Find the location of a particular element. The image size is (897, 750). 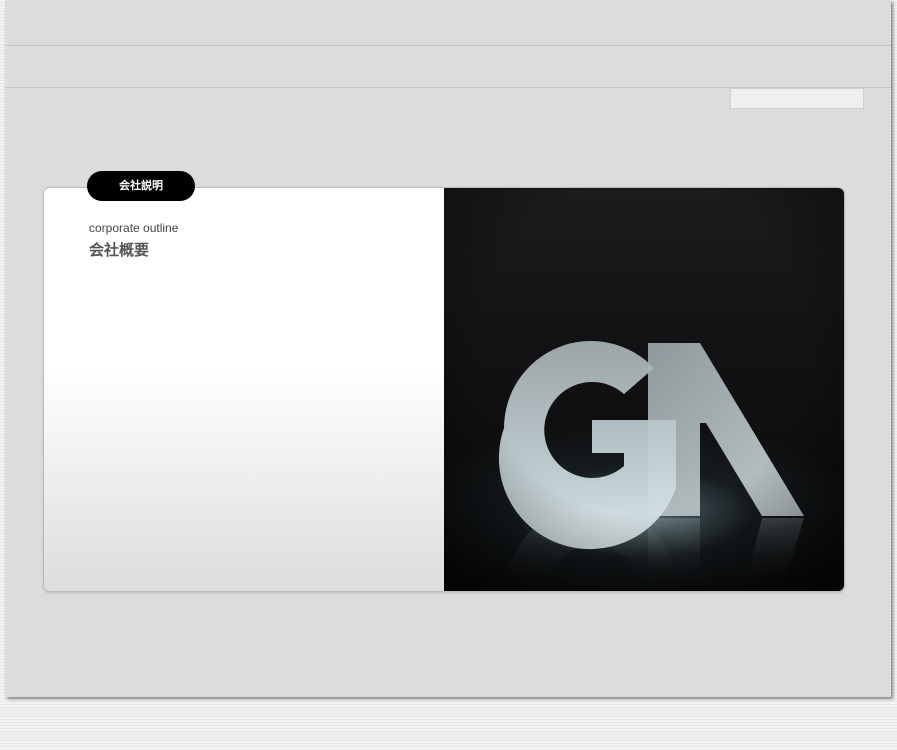

header-band is located at coordinates (448, 23).